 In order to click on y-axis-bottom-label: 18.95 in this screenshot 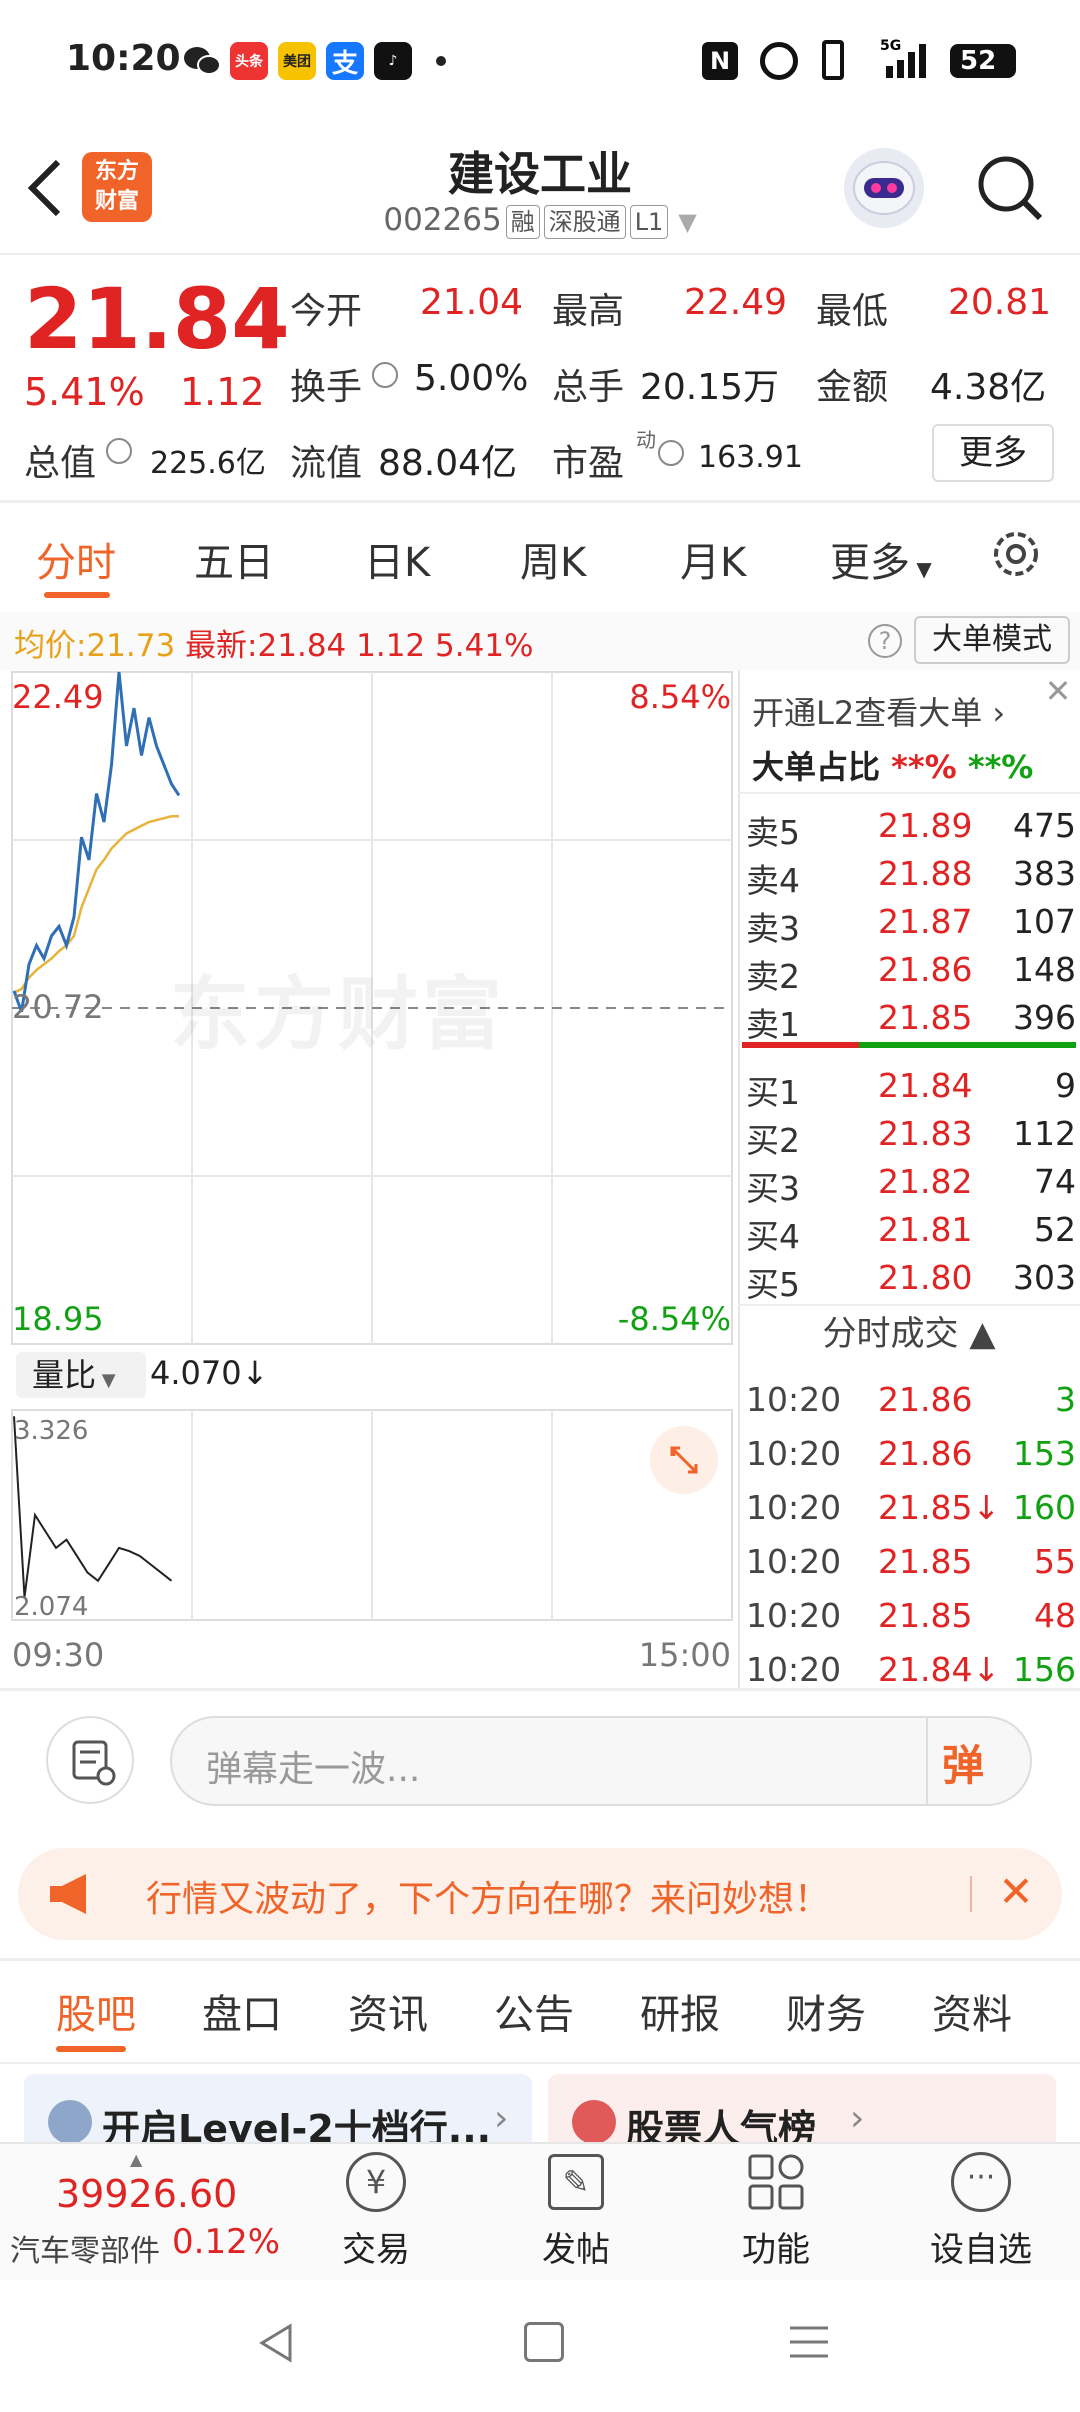, I will do `click(58, 1319)`.